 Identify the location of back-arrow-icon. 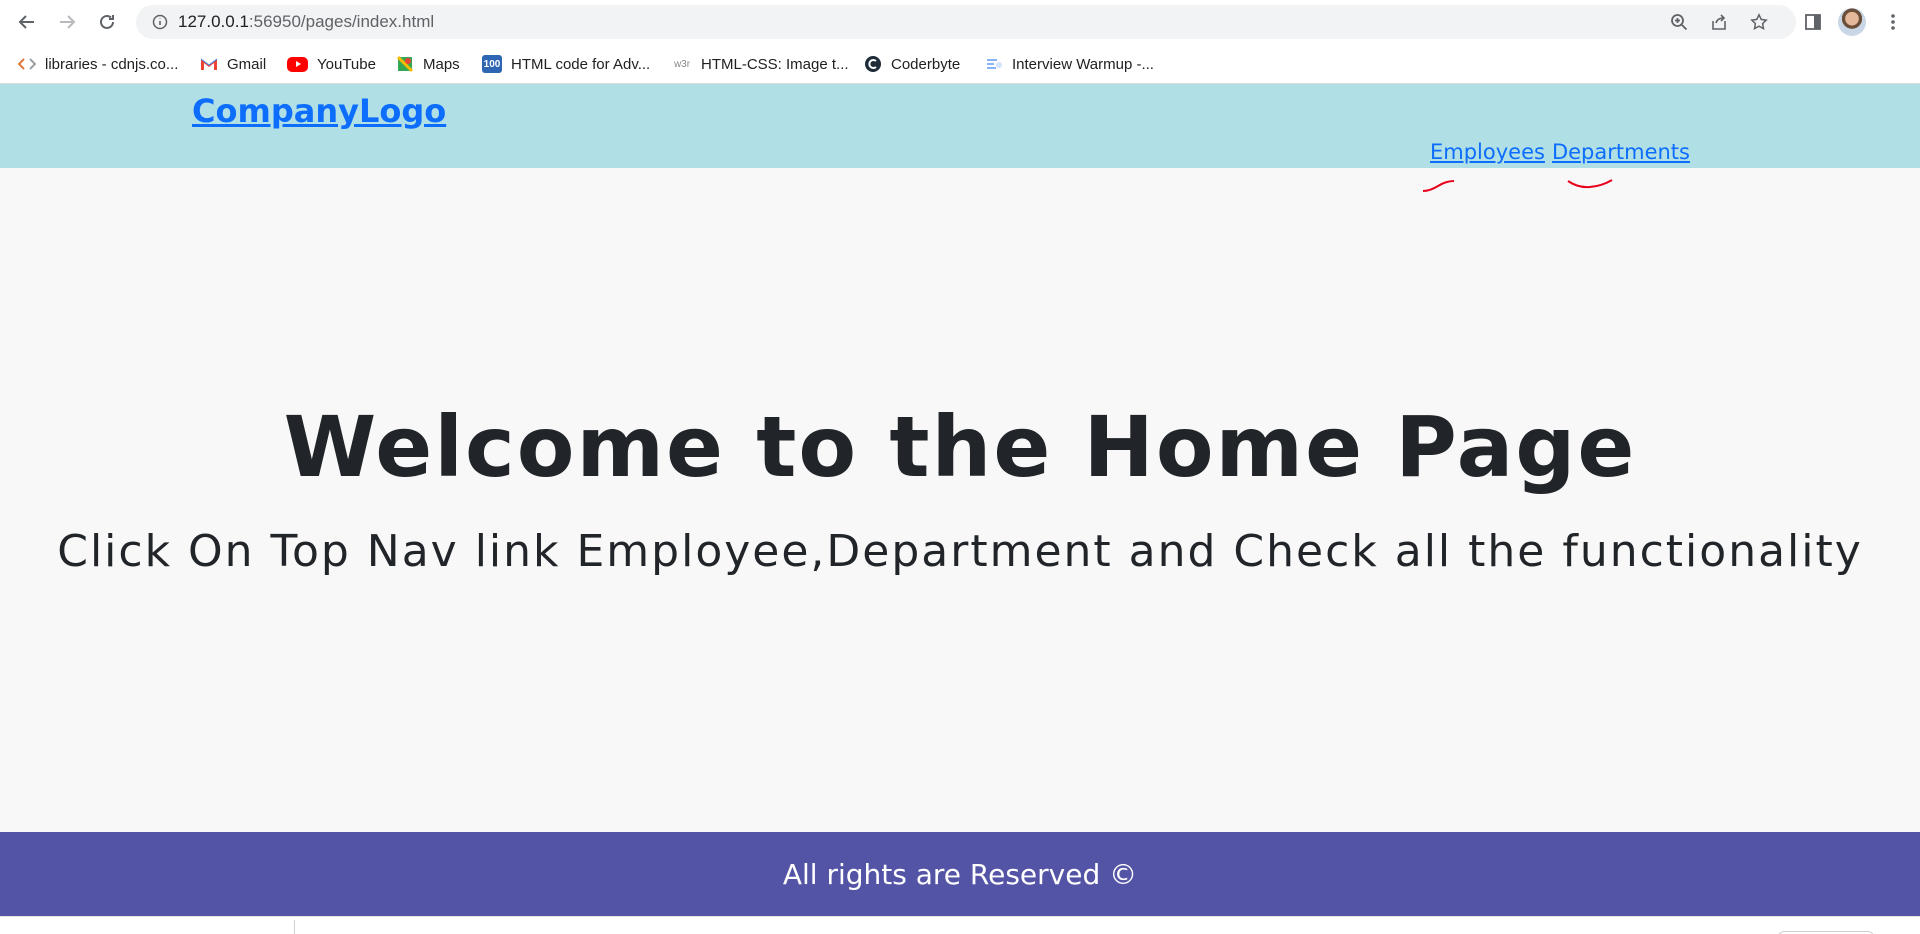
(27, 22).